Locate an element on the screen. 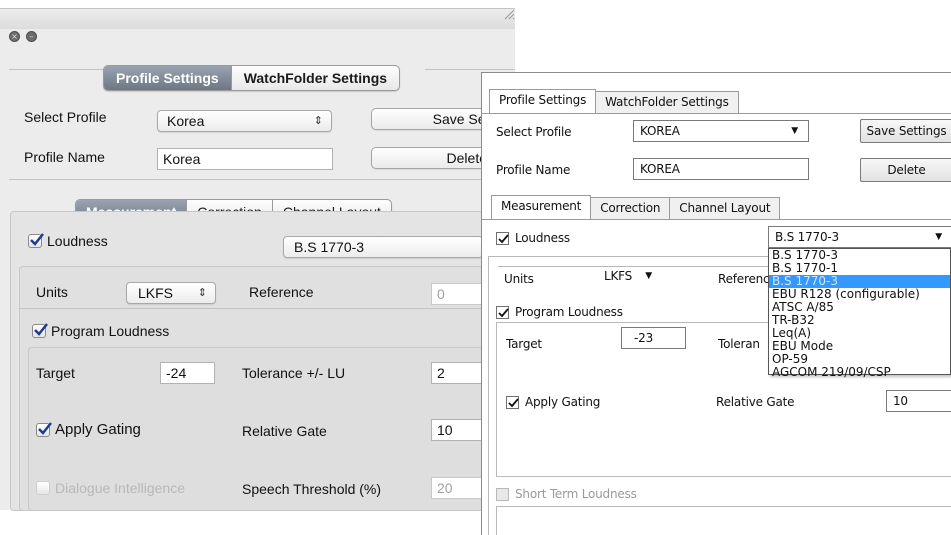 This screenshot has width=951, height=535. dropdown-option: B.S 1770-3 is located at coordinates (859, 255).